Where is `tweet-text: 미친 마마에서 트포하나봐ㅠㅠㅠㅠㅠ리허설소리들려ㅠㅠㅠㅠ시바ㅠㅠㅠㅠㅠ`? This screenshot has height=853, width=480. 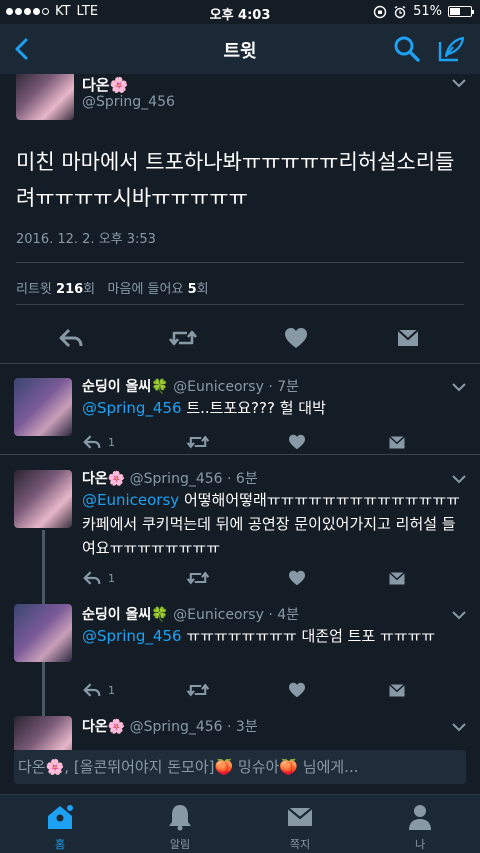
tweet-text: 미친 마마에서 트포하나봐ㅠㅠㅠㅠㅠ리허설소리들려ㅠㅠㅠㅠ시바ㅠㅠㅠㅠㅠ is located at coordinates (235, 180).